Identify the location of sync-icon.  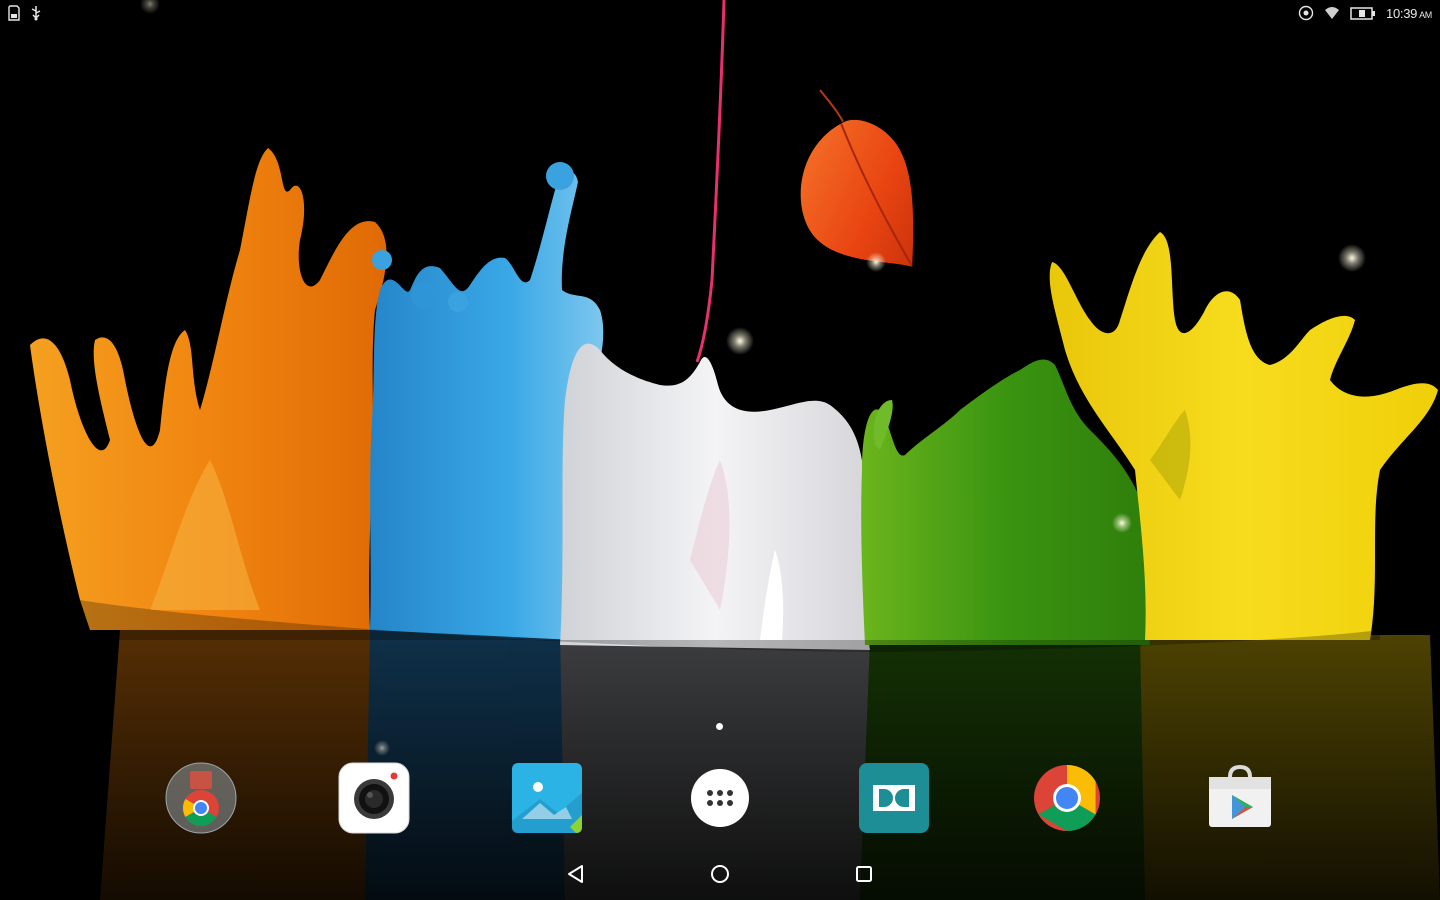
(1306, 13).